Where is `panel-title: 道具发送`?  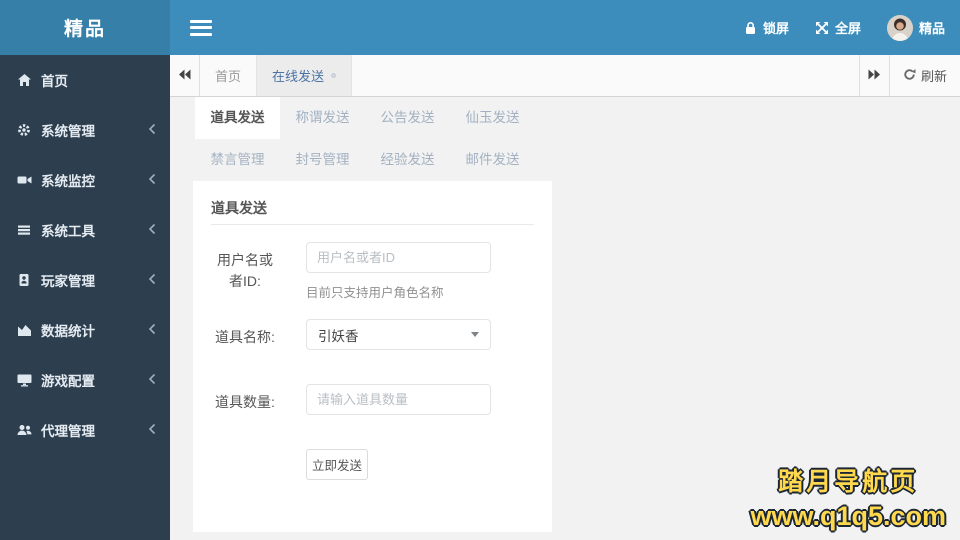 panel-title: 道具发送 is located at coordinates (239, 208).